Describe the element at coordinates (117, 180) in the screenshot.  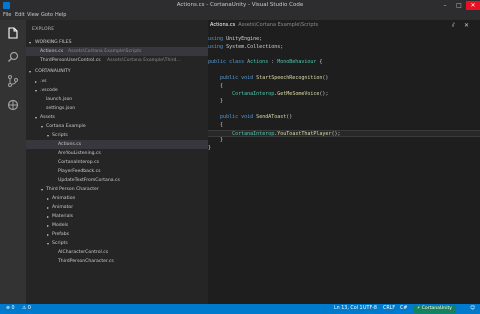
I see `tree-item: UpdateTextFromCortana.cs` at that location.